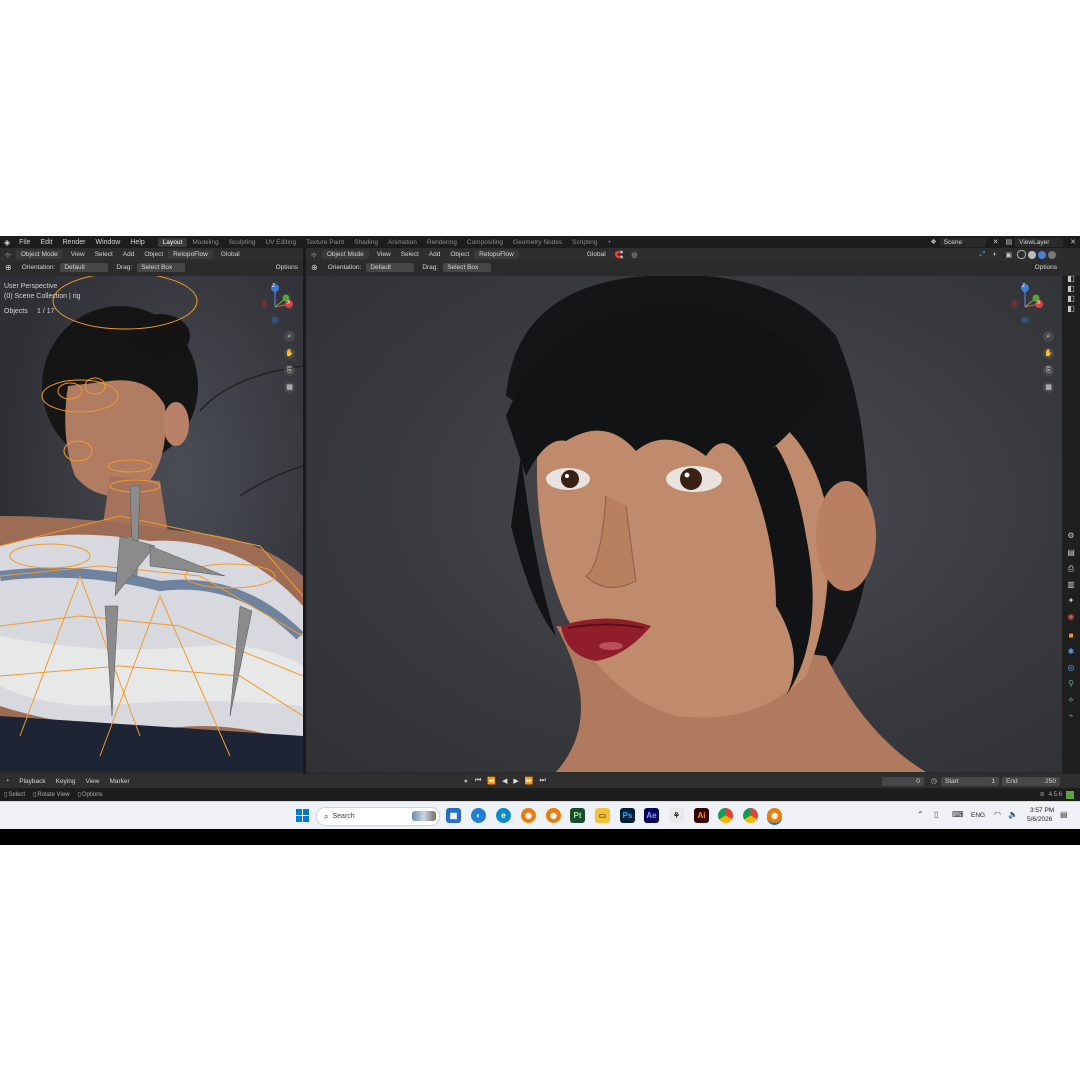  I want to click on menu-file: File, so click(24, 242).